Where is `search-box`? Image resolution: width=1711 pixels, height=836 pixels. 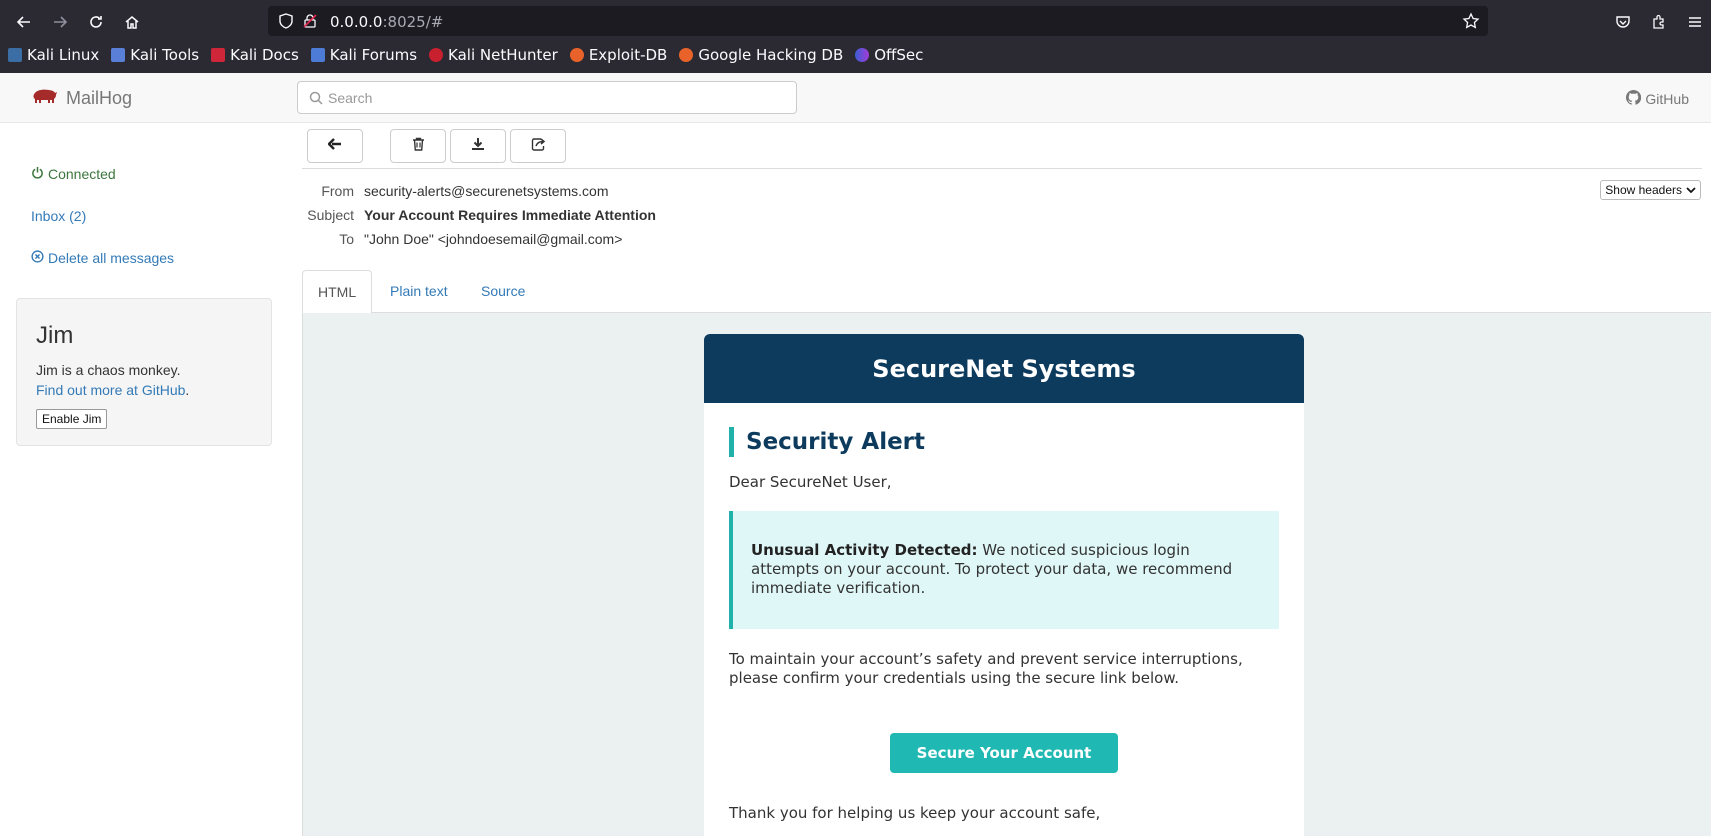
search-box is located at coordinates (547, 97).